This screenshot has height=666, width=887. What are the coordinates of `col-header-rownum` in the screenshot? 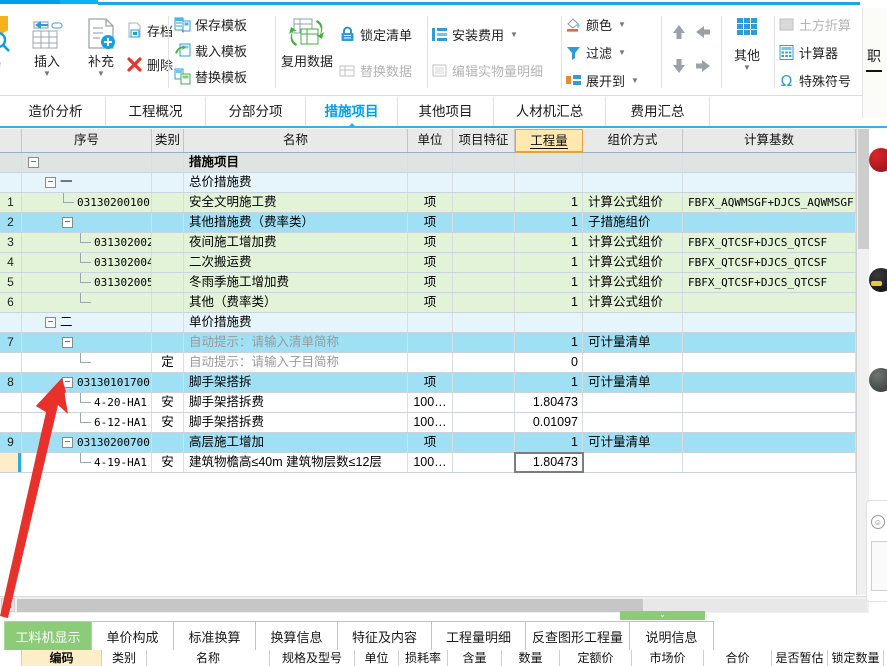 It's located at (11, 140).